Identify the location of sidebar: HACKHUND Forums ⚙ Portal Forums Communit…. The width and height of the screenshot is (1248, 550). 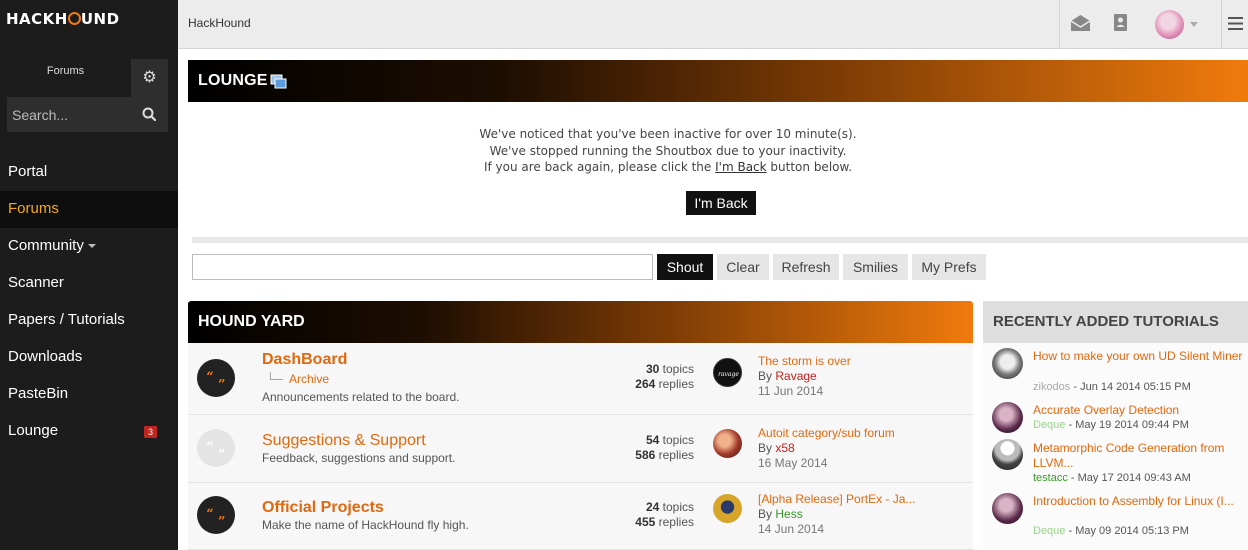
(89, 275).